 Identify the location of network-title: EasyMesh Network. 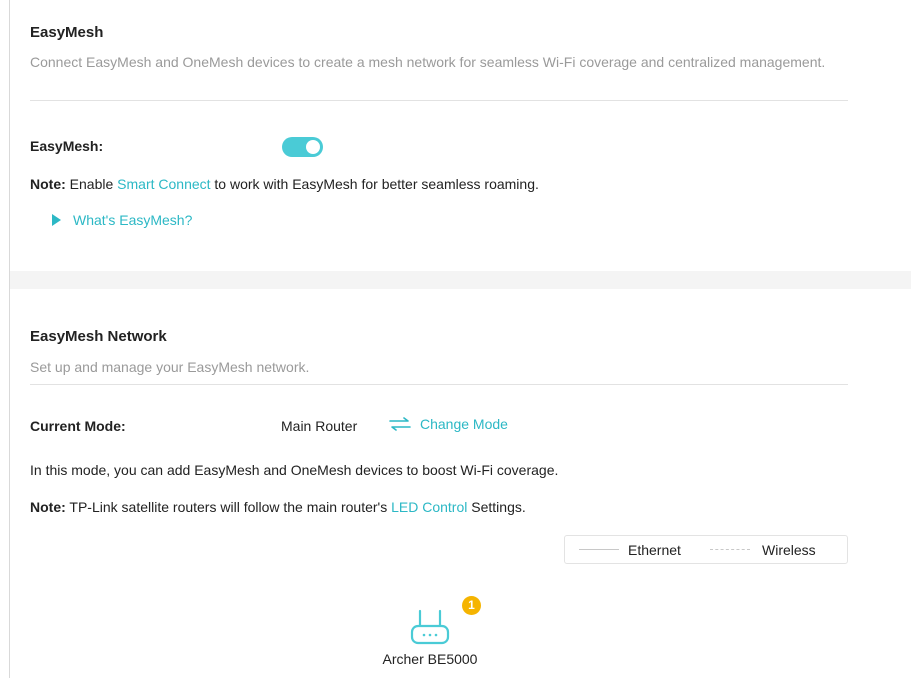
(98, 336).